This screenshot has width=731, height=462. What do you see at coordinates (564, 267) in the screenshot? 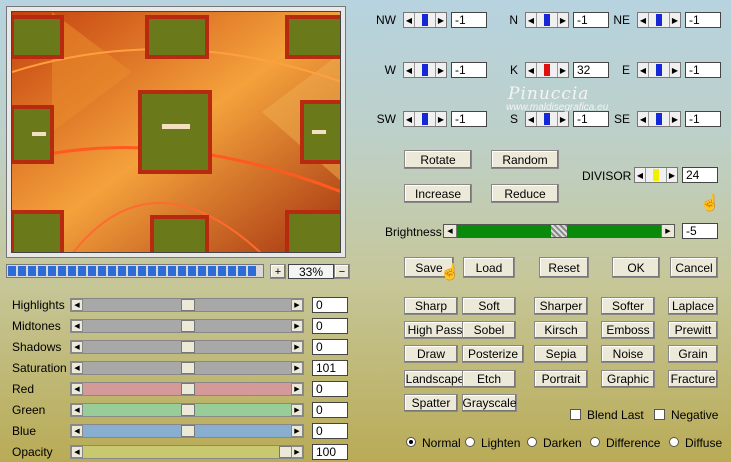
I see `reset-button: Reset` at bounding box center [564, 267].